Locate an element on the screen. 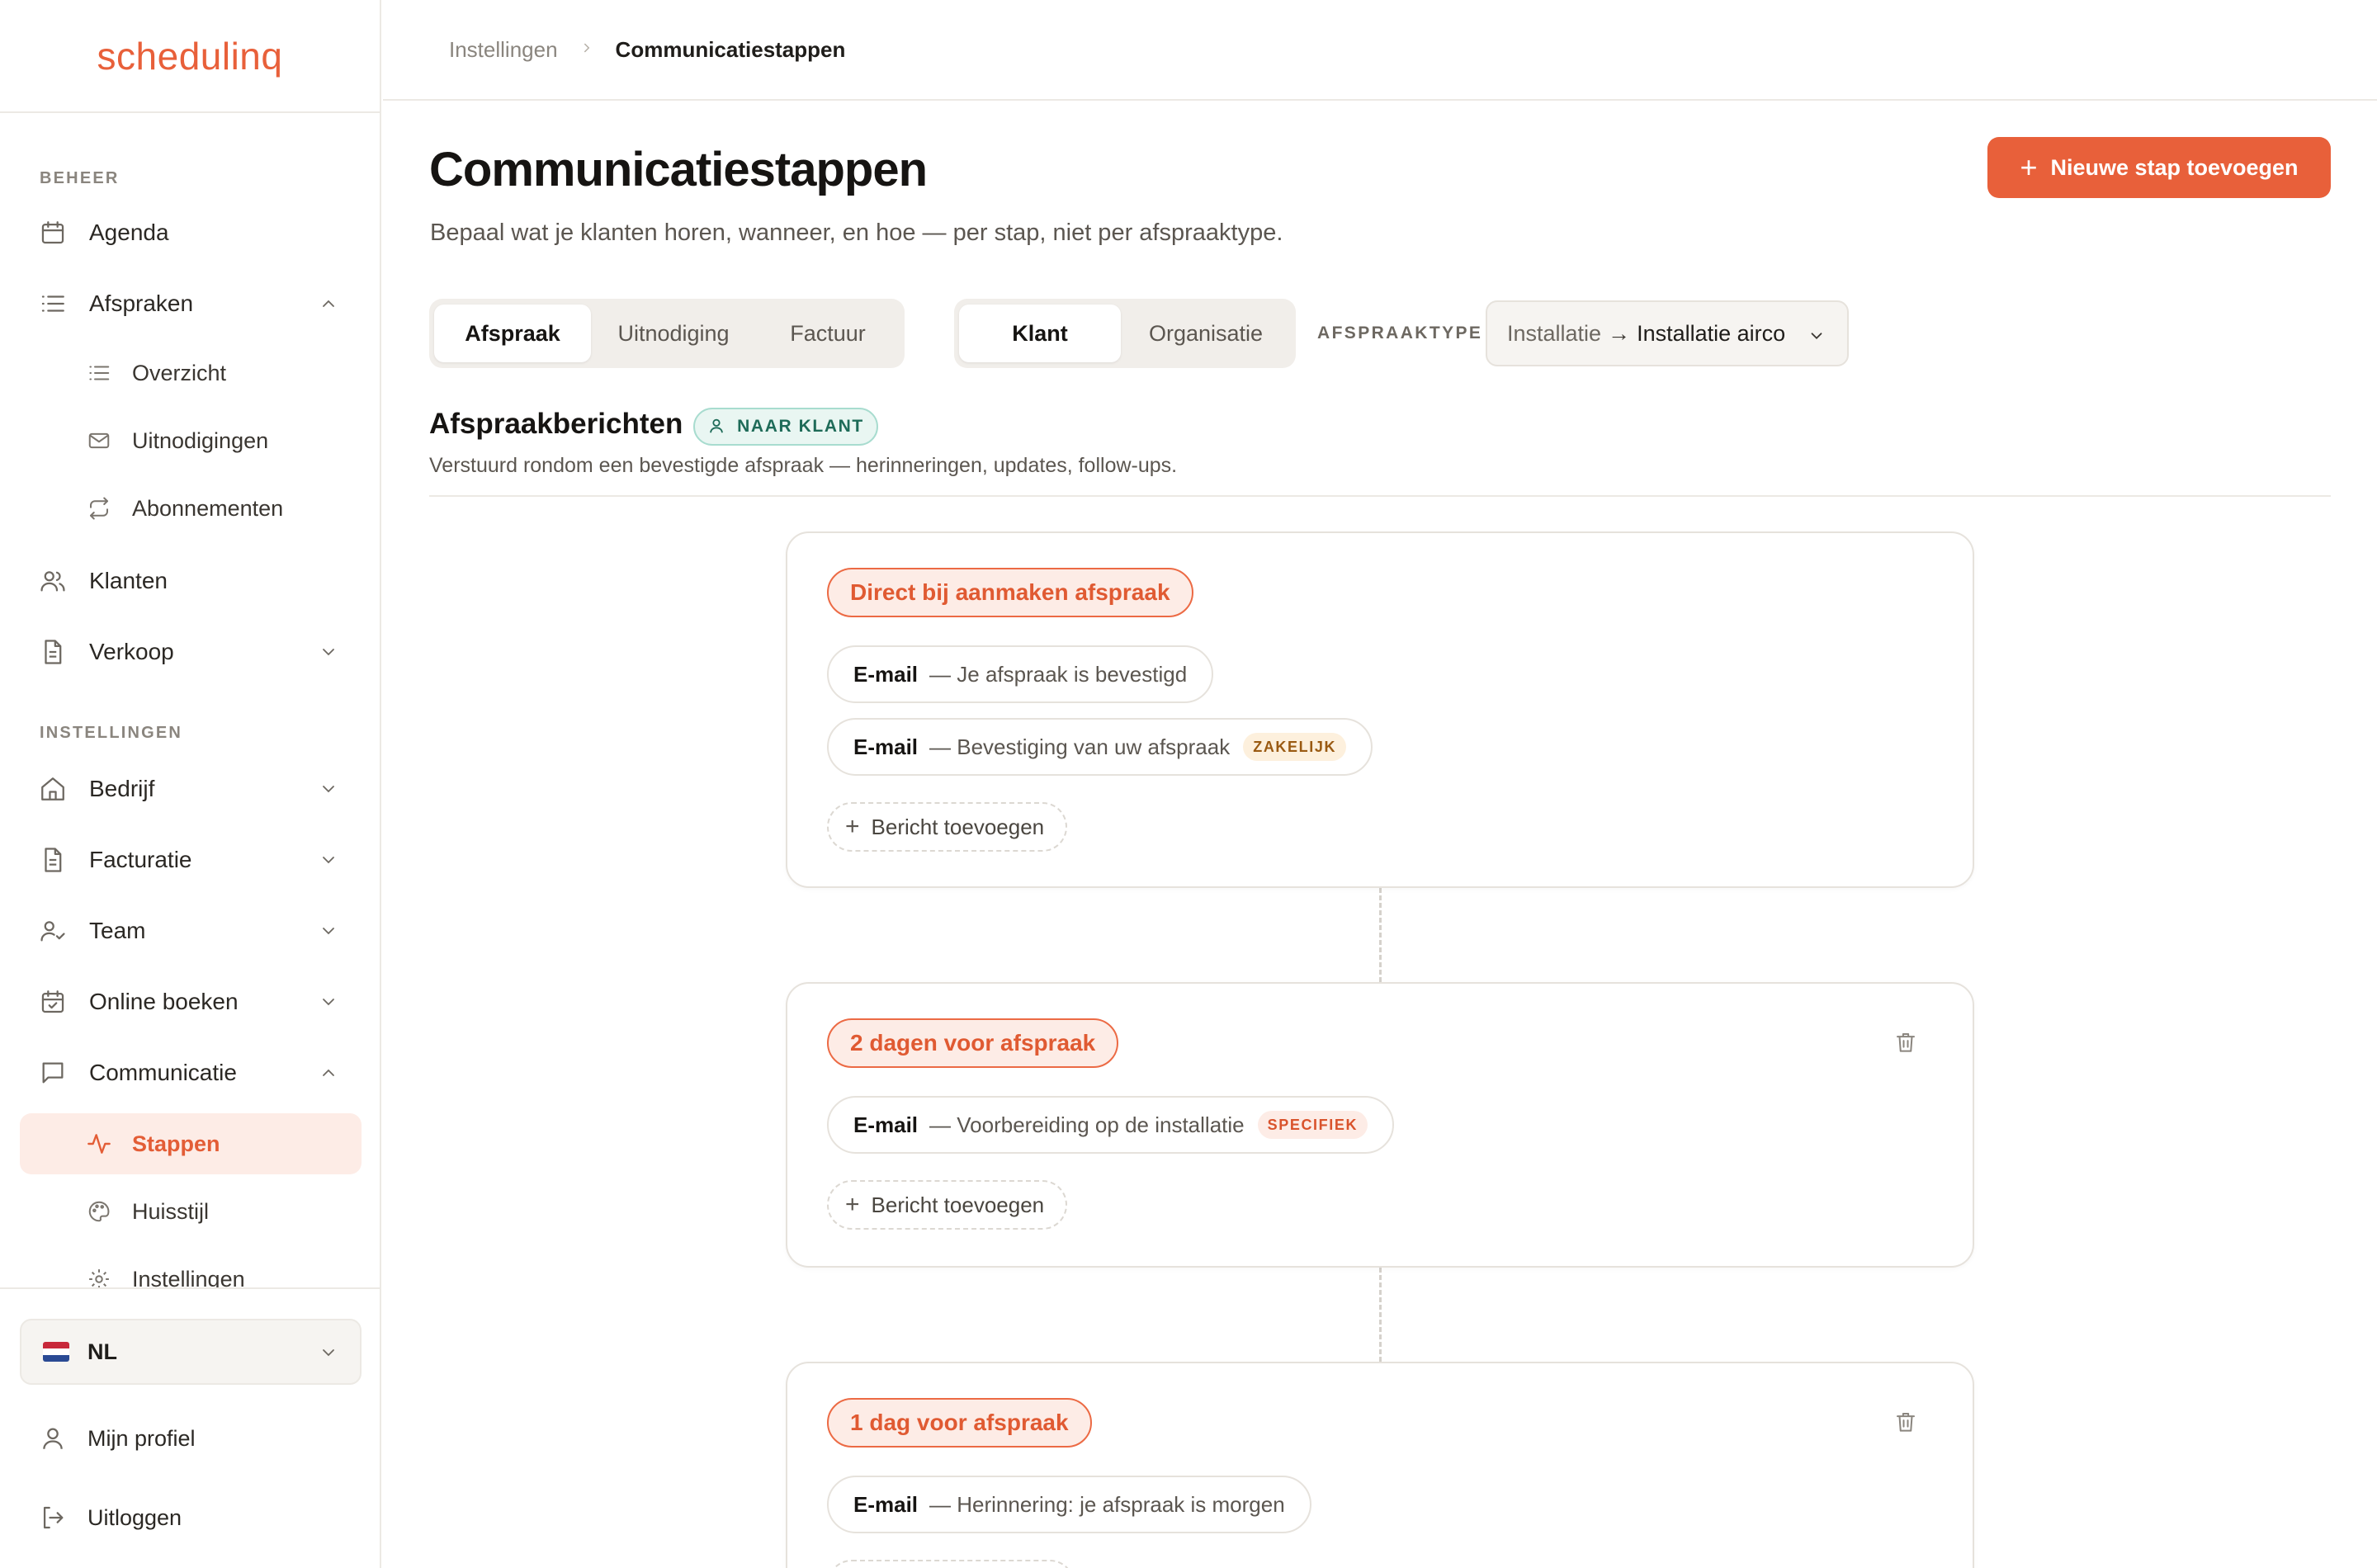 Image resolution: width=2377 pixels, height=1568 pixels. sidebar-item-agenda: Agenda is located at coordinates (191, 232).